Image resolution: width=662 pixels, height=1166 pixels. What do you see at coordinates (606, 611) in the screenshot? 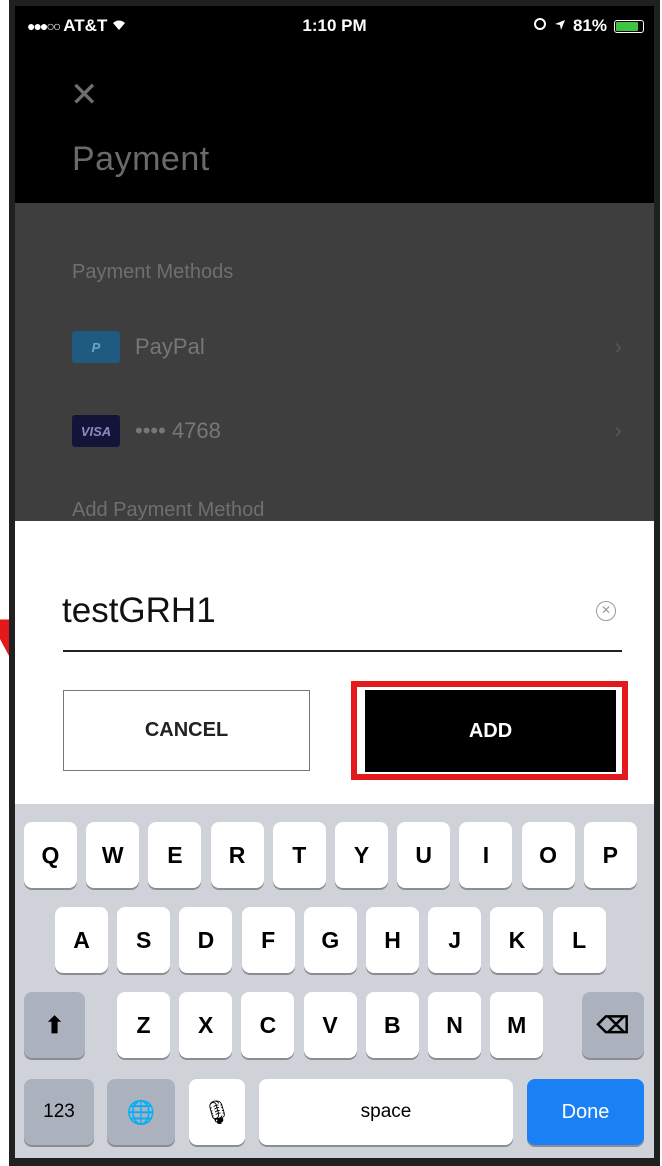
I see `clear-input-icon: ✕` at bounding box center [606, 611].